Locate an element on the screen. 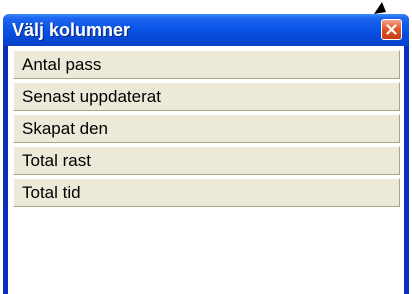 This screenshot has height=294, width=412. close-icon is located at coordinates (391, 29).